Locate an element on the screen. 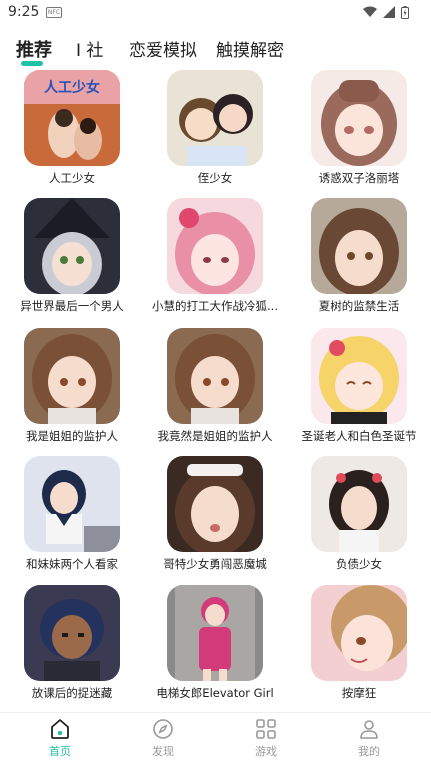 This screenshot has width=431, height=767. battery-icon is located at coordinates (405, 12).